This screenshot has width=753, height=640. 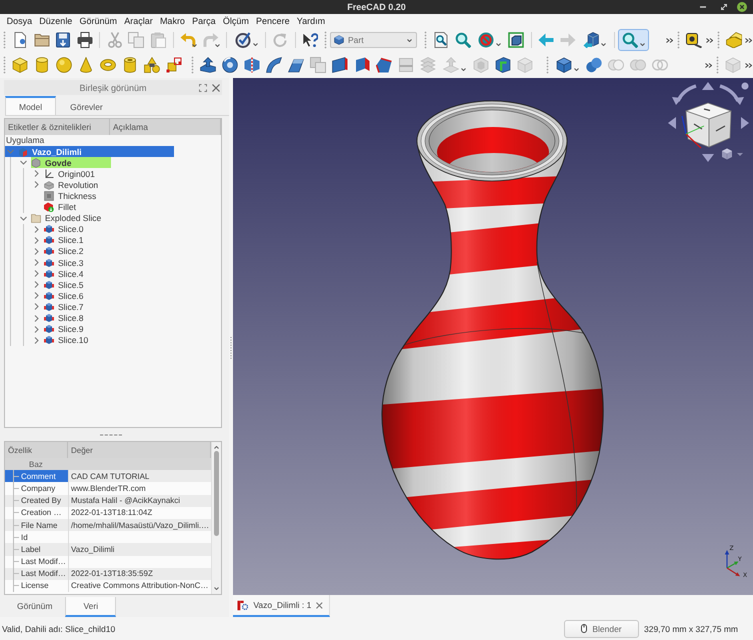 I want to click on tree-item: Slice.5, so click(x=59, y=284).